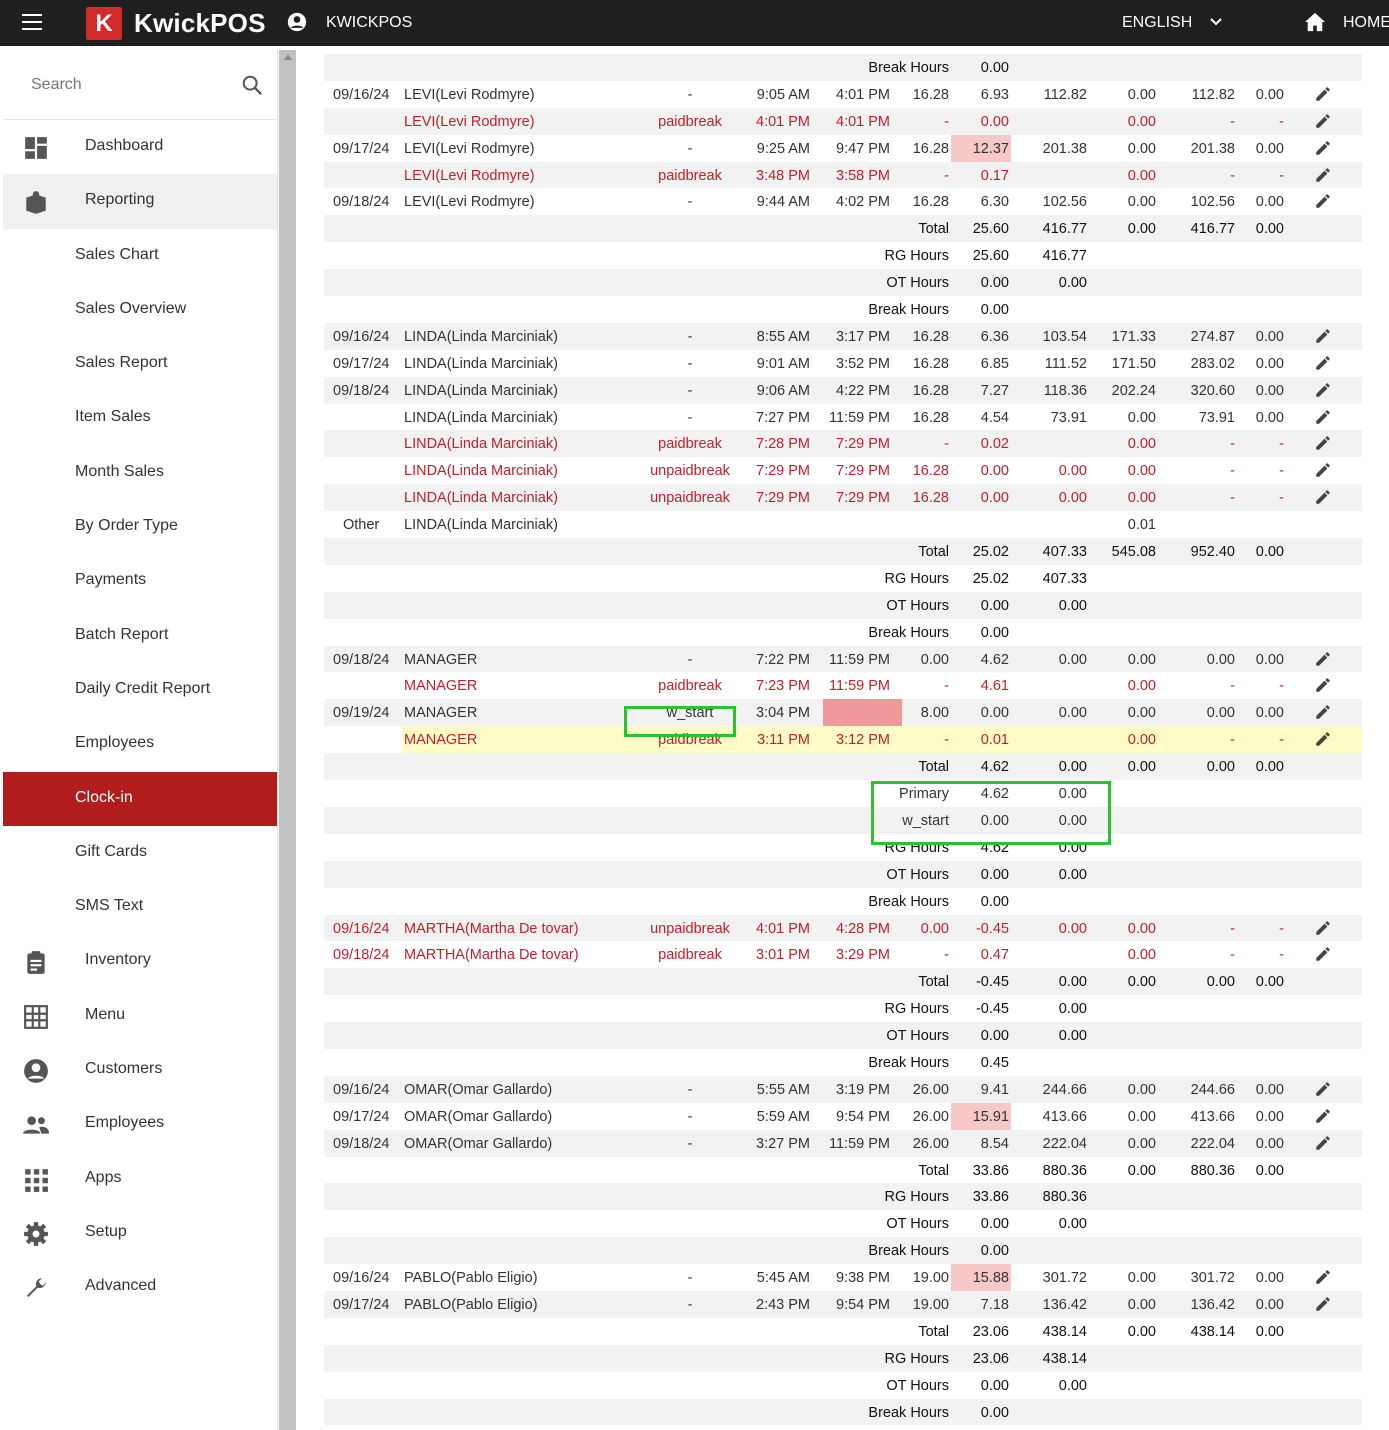 The height and width of the screenshot is (1430, 1389). Describe the element at coordinates (994, 94) in the screenshot. I see `cell-hours: 6.93` at that location.